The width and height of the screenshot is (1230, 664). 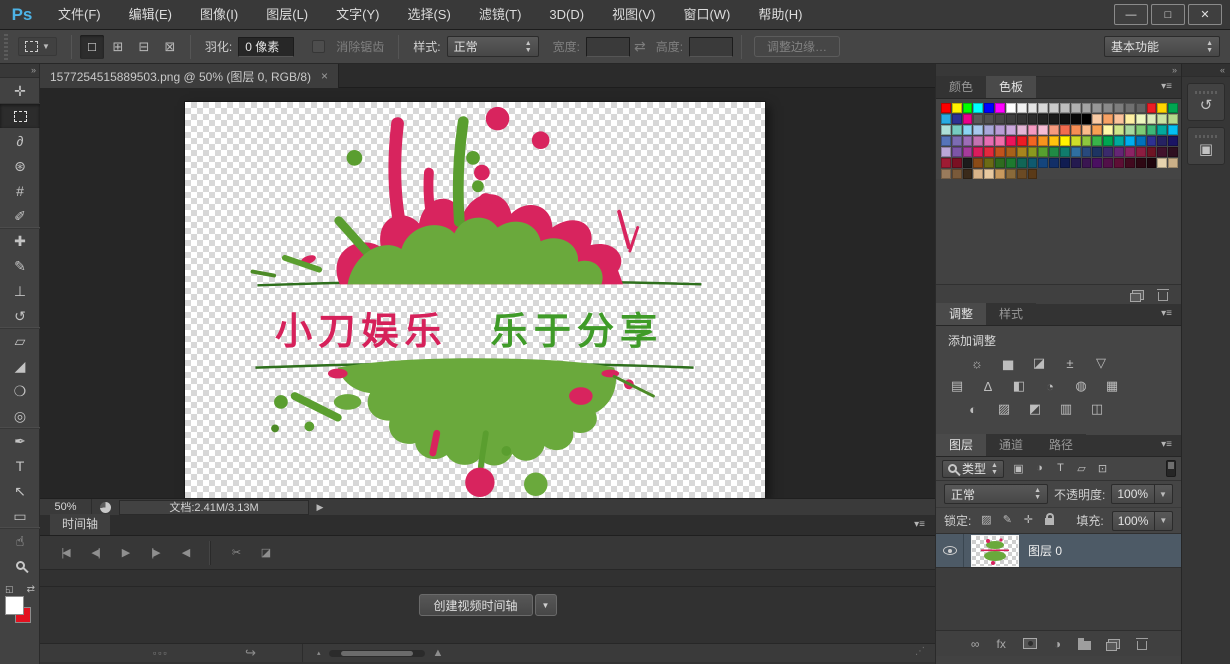 What do you see at coordinates (20, 315) in the screenshot?
I see `history-brush-tool: ↺` at bounding box center [20, 315].